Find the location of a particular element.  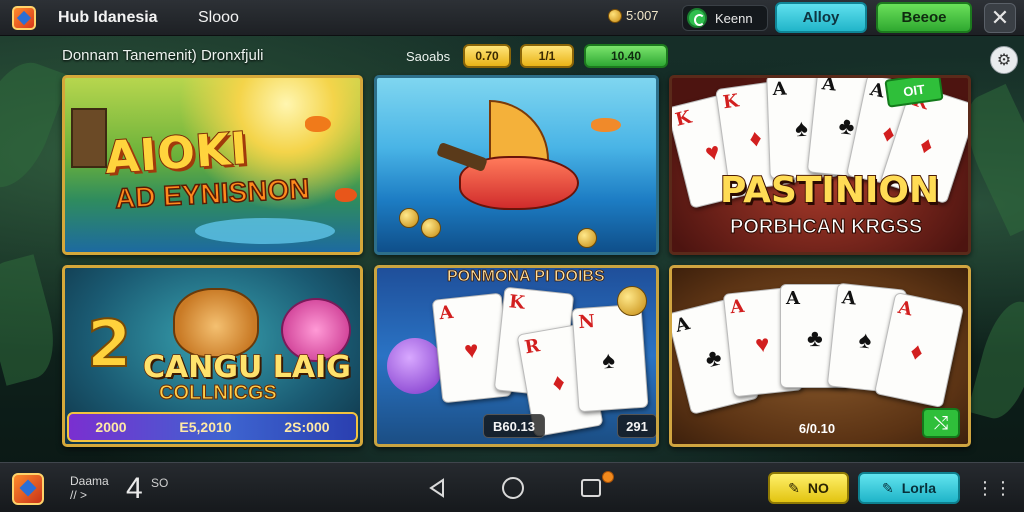

tile-subtitle: PORBHCAN KRGSS is located at coordinates (826, 227).